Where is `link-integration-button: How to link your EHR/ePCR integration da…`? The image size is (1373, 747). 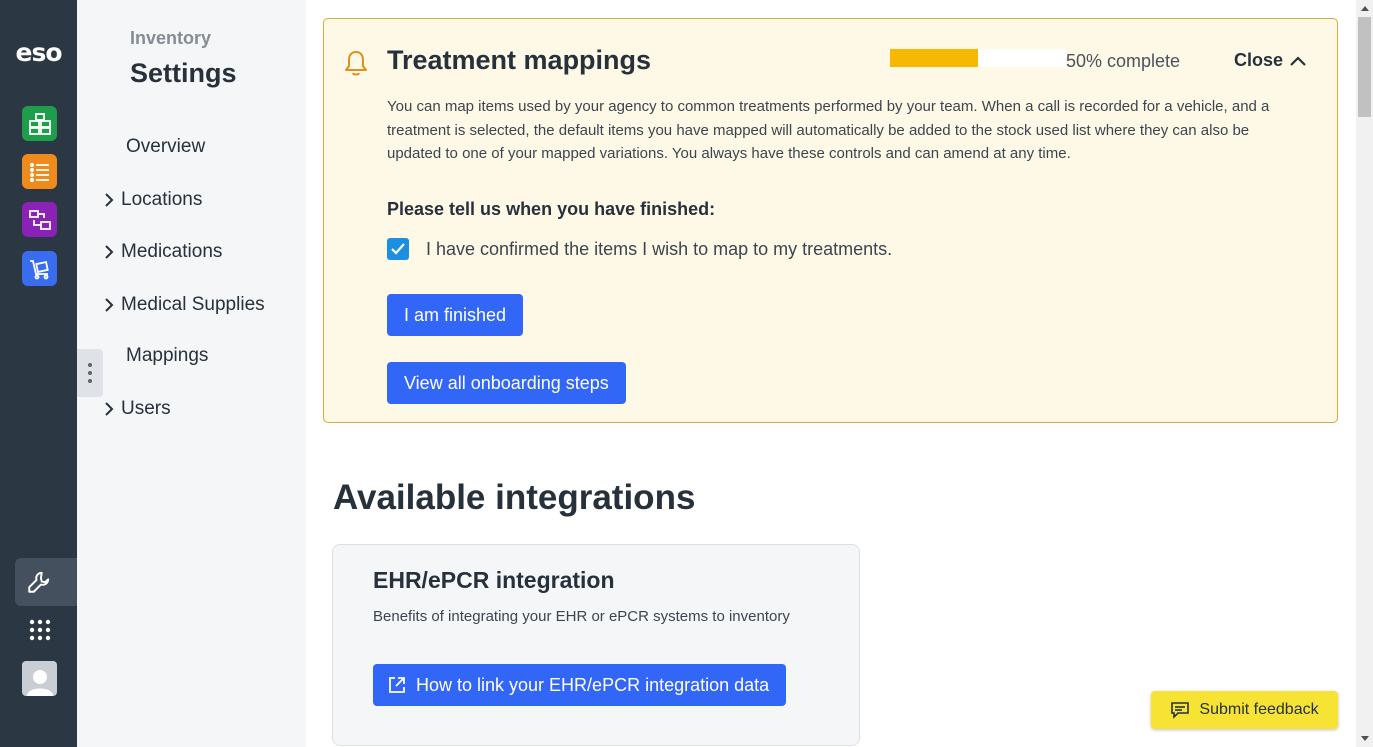
link-integration-button: How to link your EHR/ePCR integration da… is located at coordinates (580, 685).